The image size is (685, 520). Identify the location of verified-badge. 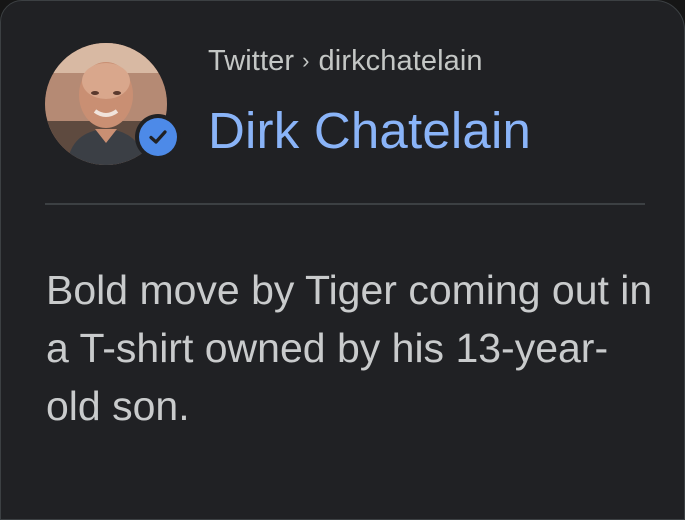
(158, 137).